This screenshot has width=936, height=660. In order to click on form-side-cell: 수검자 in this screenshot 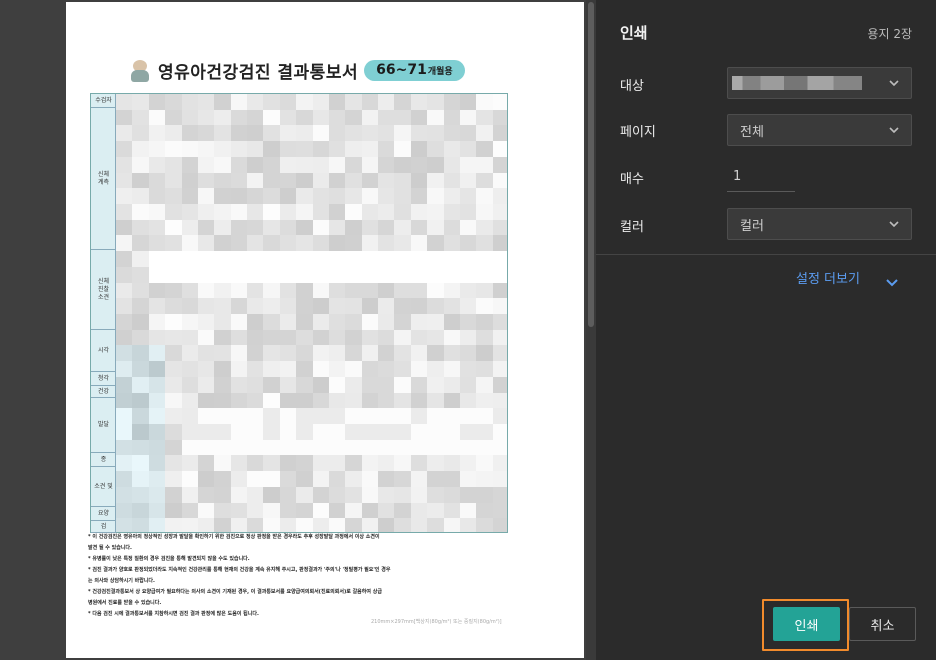, I will do `click(103, 101)`.